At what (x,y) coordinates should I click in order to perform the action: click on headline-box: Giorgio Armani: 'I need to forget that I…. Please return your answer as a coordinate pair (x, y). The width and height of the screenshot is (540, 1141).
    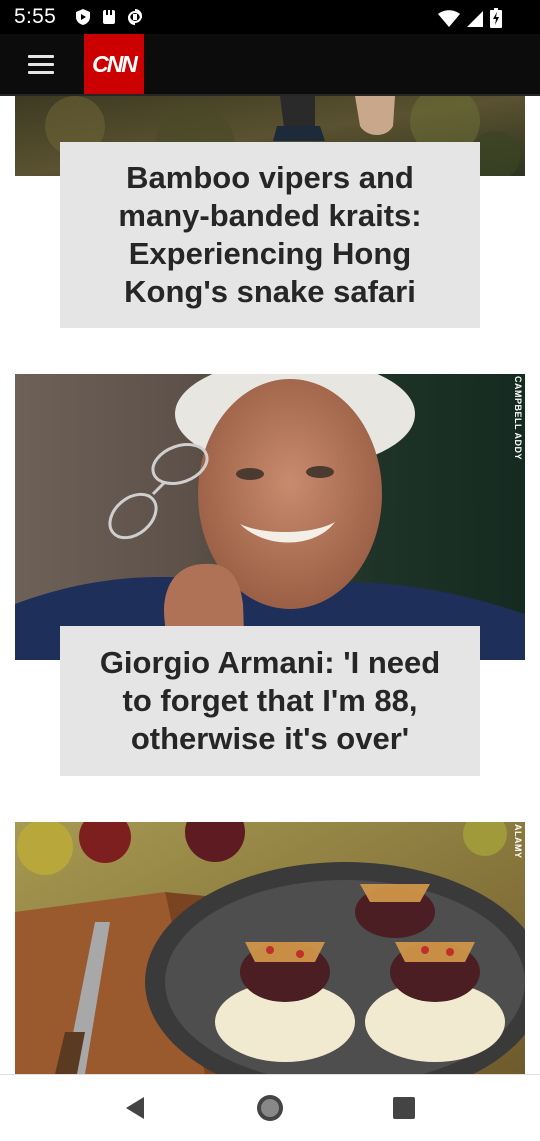
    Looking at the image, I should click on (270, 701).